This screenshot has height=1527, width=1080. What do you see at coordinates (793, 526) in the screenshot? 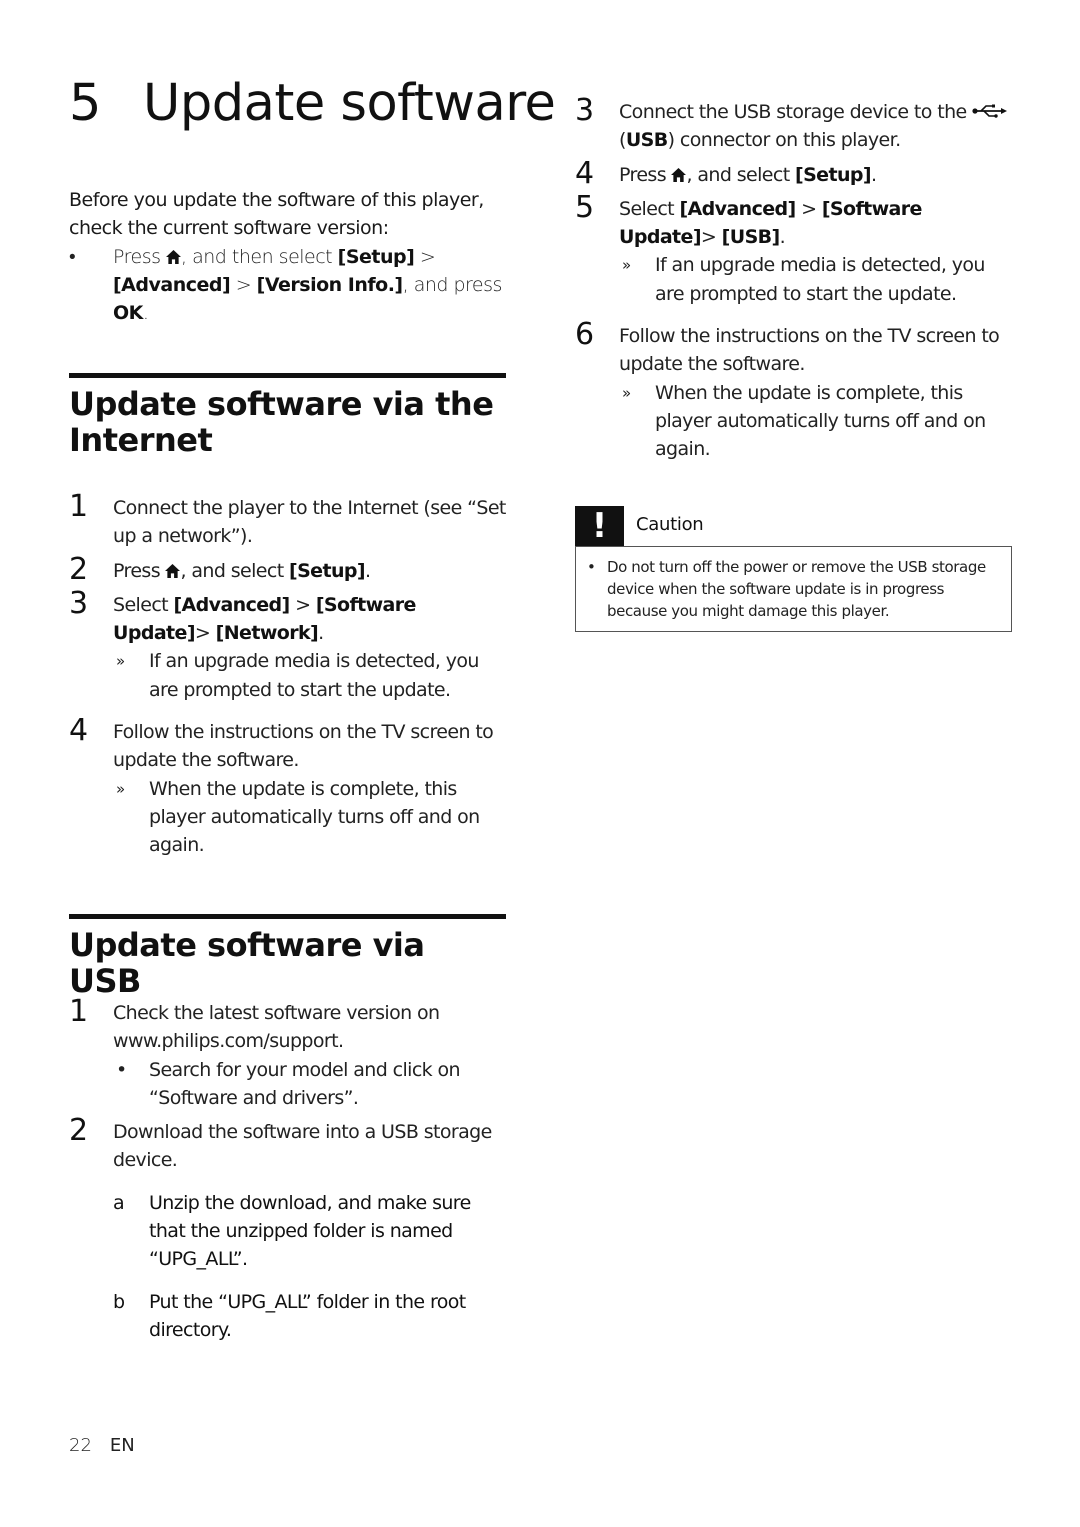
I see `caution-header: ! Caution` at bounding box center [793, 526].